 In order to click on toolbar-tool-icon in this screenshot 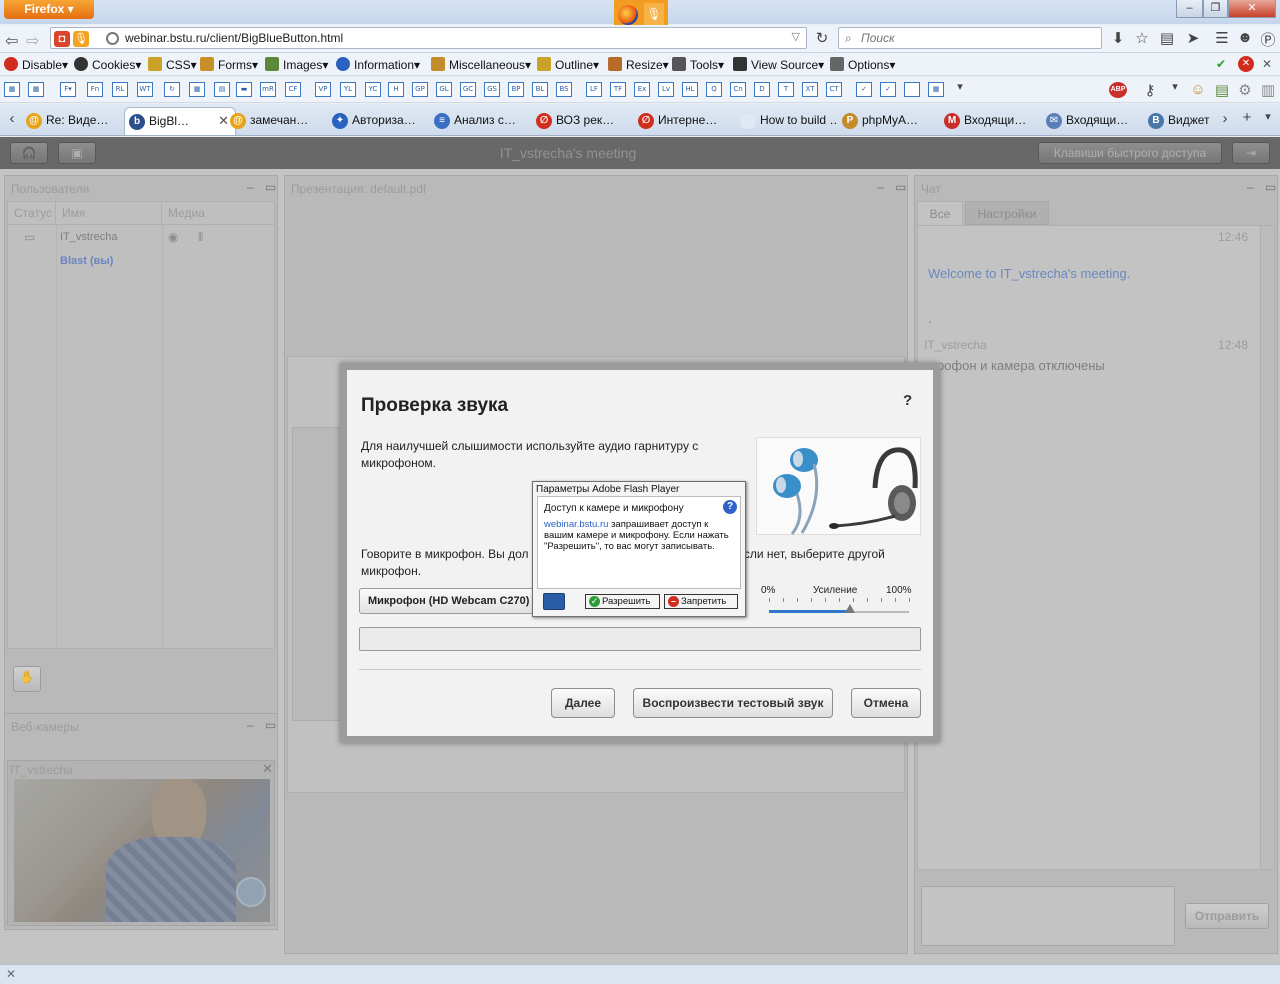, I will do `click(912, 89)`.